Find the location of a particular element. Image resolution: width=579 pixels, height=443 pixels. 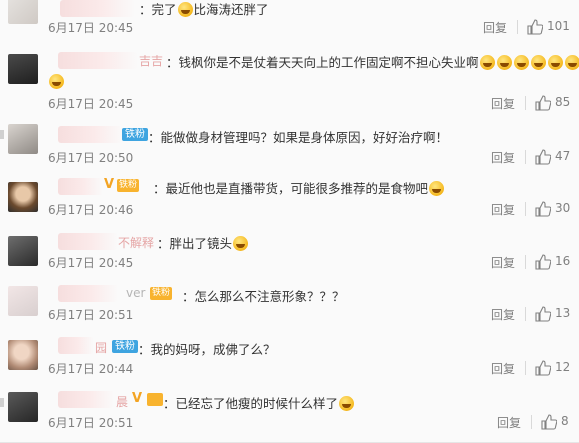

comment-item: 晨 V ：已经忘了他瘦的时候什么样了 6月17日 20:51 回复 8 is located at coordinates (289, 412).